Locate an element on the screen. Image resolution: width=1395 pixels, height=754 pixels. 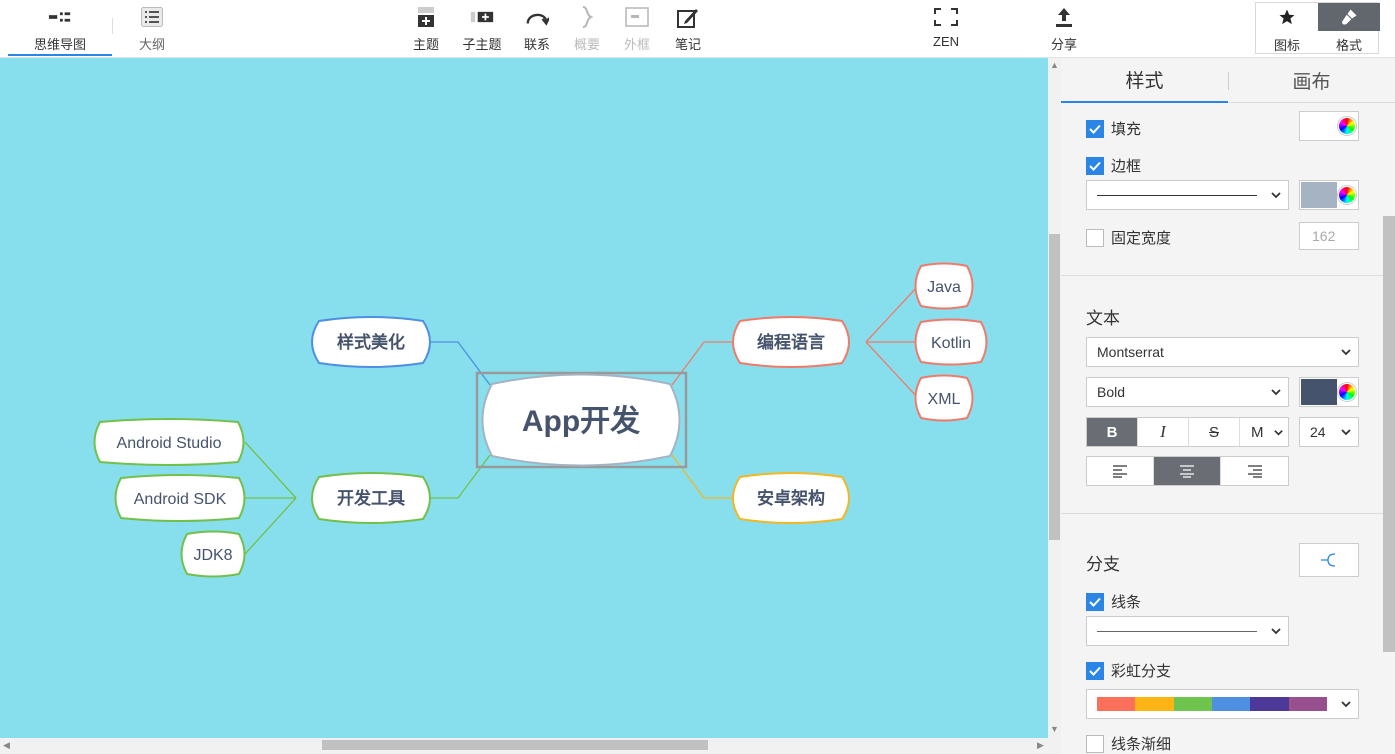
star-icon is located at coordinates (1287, 17).